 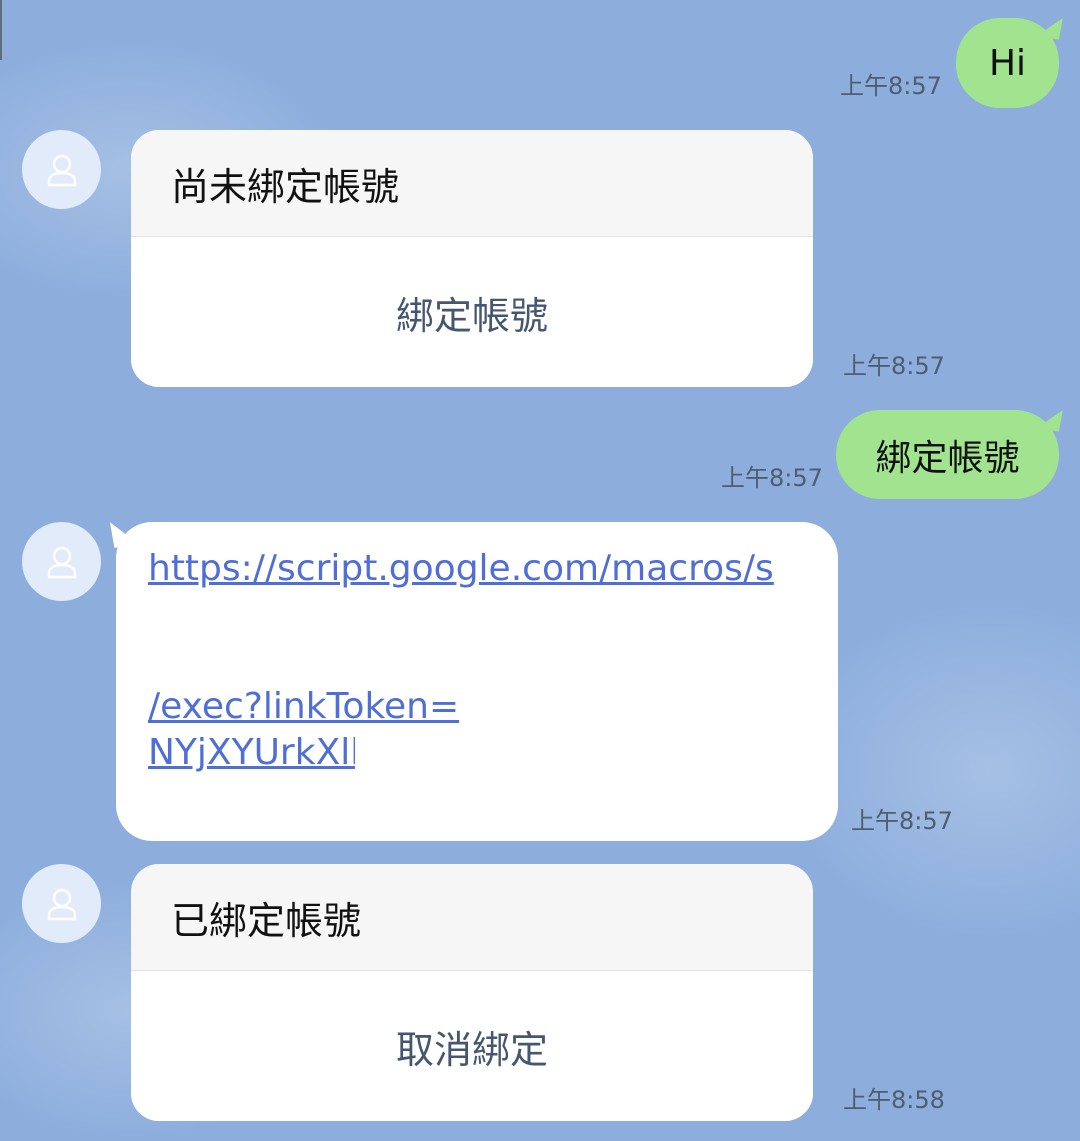 I want to click on link-text: https://script.google.com/macros/s, so click(x=477, y=569).